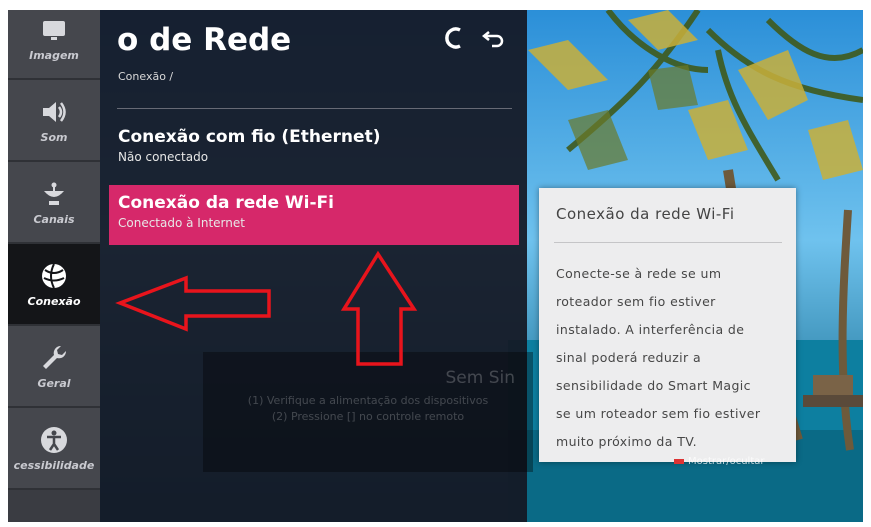 The image size is (871, 527). I want to click on left-arrow-annotation, so click(193, 303).